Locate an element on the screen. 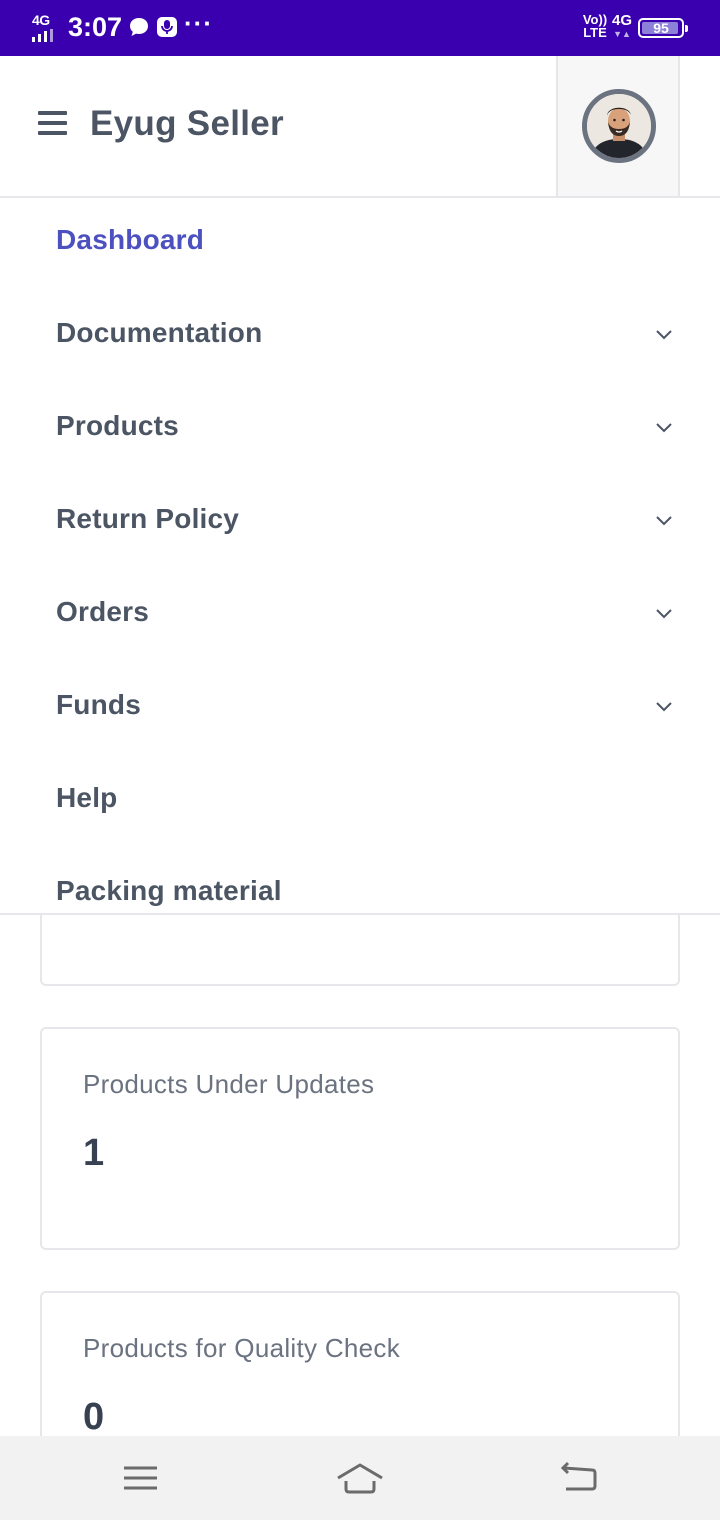 The height and width of the screenshot is (1520, 720). menu-item-label: Packing material is located at coordinates (169, 890).